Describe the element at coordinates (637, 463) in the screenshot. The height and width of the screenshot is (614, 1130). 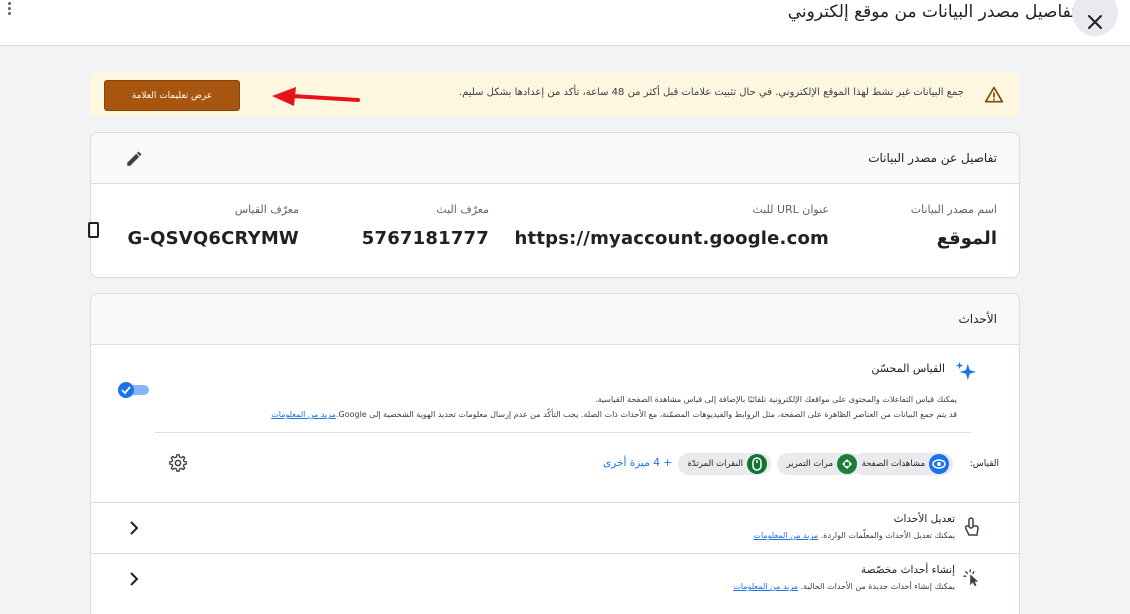
I see `more-features-link: + 4 ميزة أخرى` at that location.